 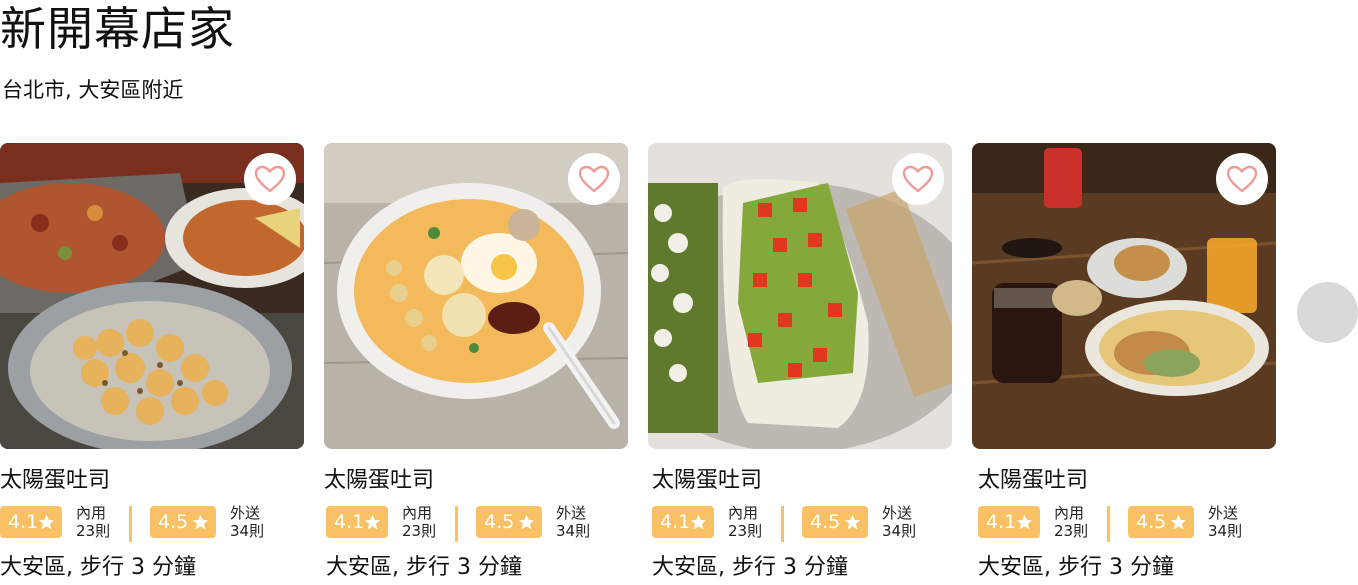 I want to click on location-subtitle: 台北市, 大安區附近, so click(x=93, y=90).